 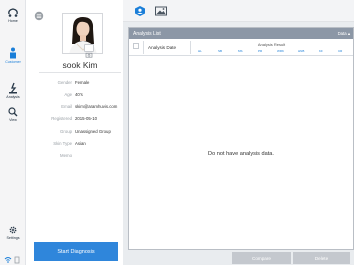 I want to click on field-gender-label: Gender, so click(x=64, y=82).